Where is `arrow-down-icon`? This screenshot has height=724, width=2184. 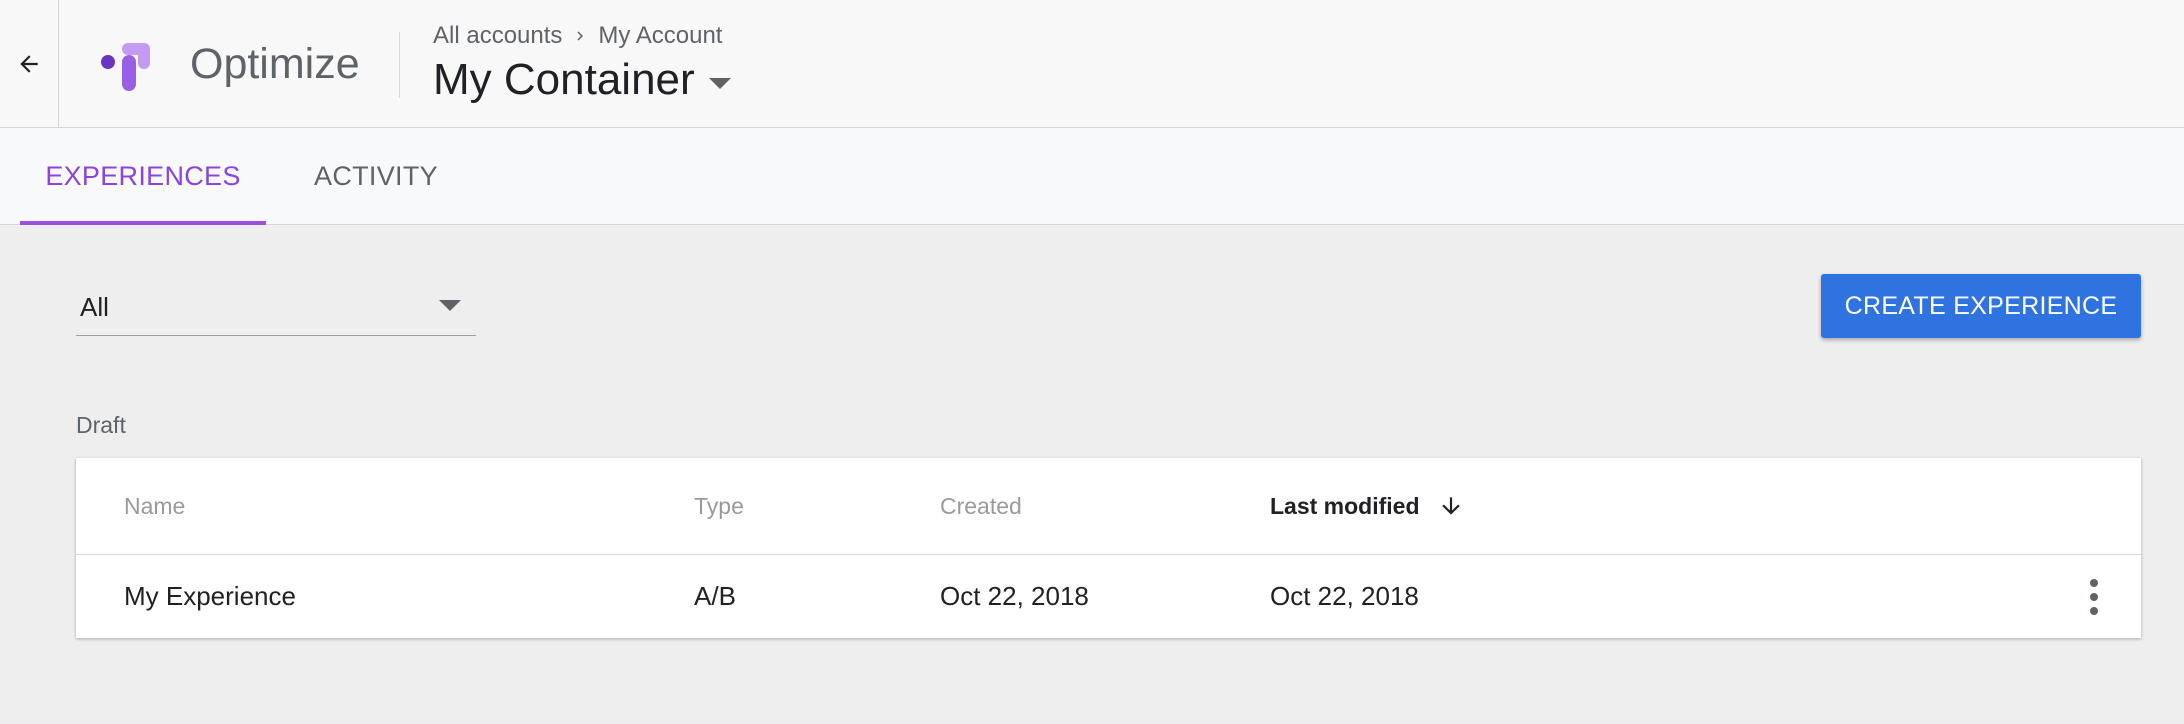 arrow-down-icon is located at coordinates (1451, 506).